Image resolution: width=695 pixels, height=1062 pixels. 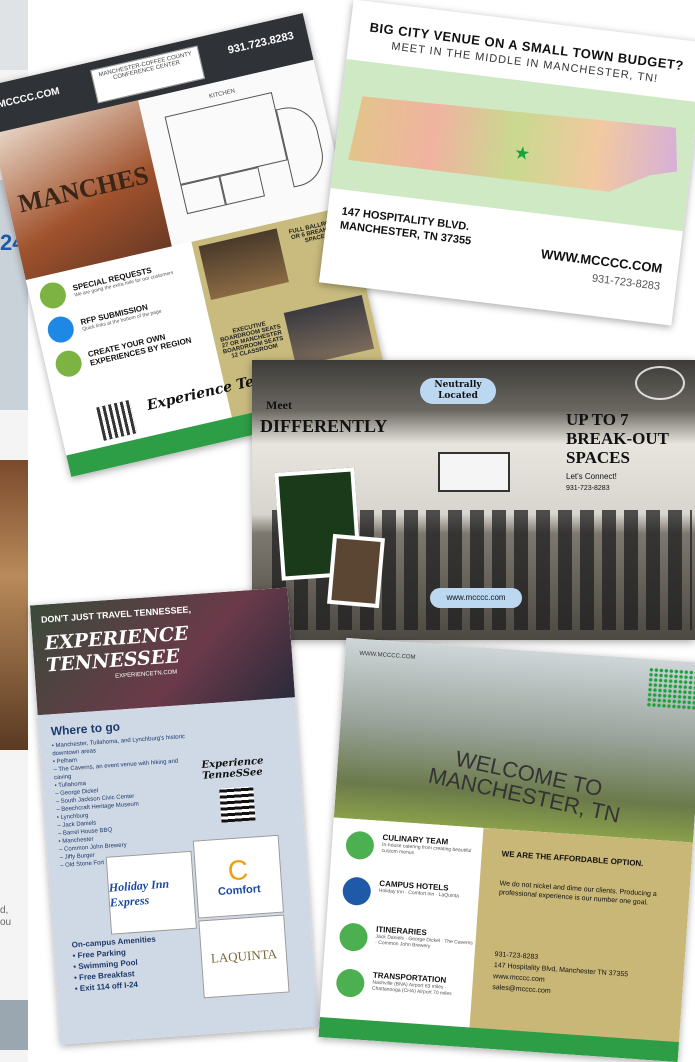 What do you see at coordinates (226, 138) in the screenshot?
I see `ballroom-outline` at bounding box center [226, 138].